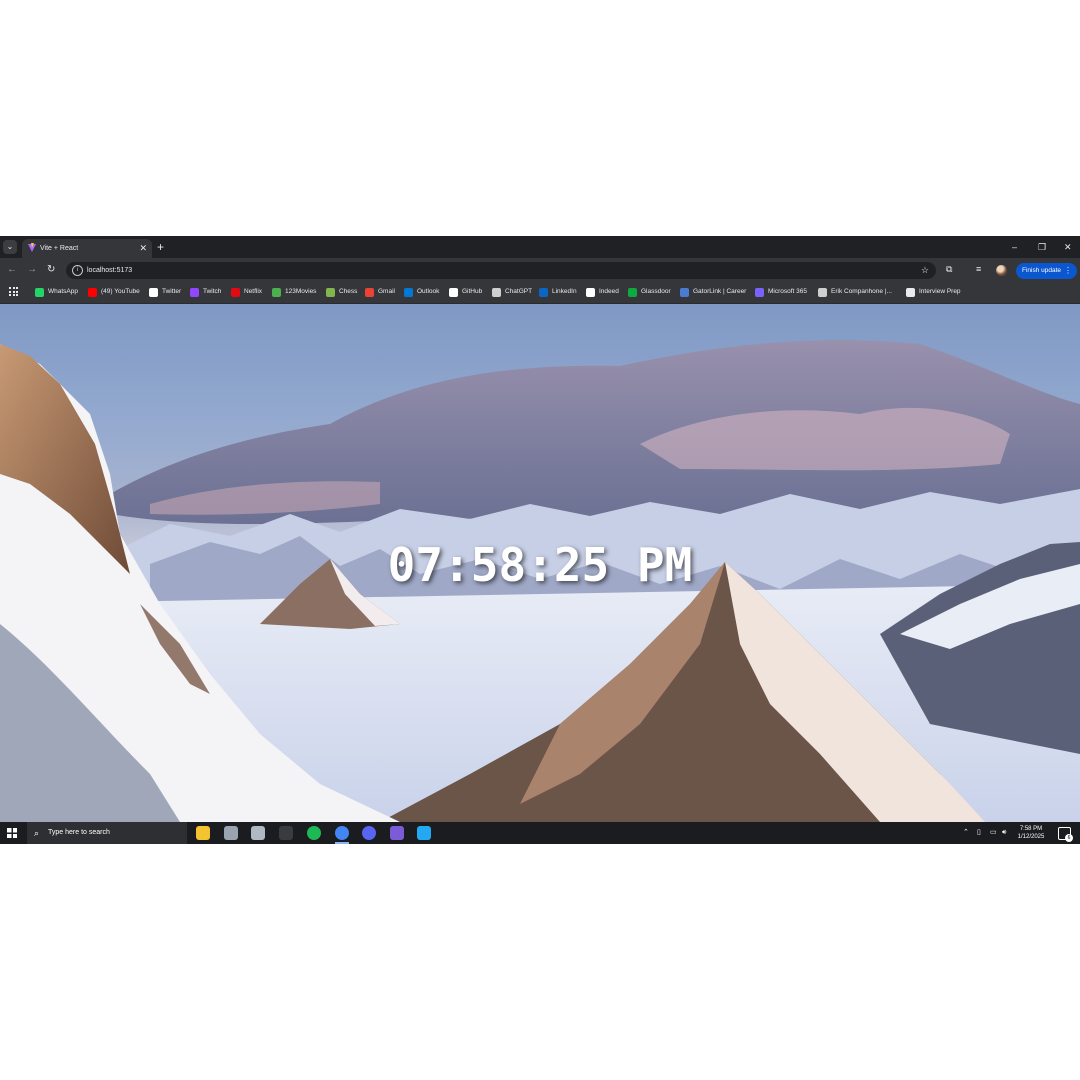 The image size is (1080, 1080). I want to click on site-info-icon: i, so click(77, 270).